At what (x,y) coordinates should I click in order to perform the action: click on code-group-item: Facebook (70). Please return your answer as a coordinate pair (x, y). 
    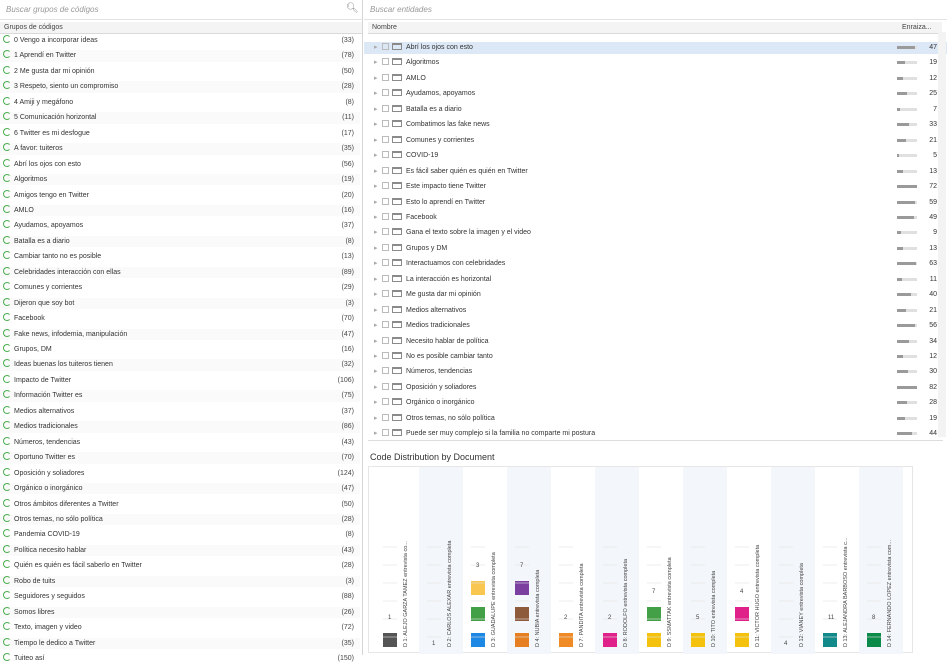
    Looking at the image, I should click on (180, 318).